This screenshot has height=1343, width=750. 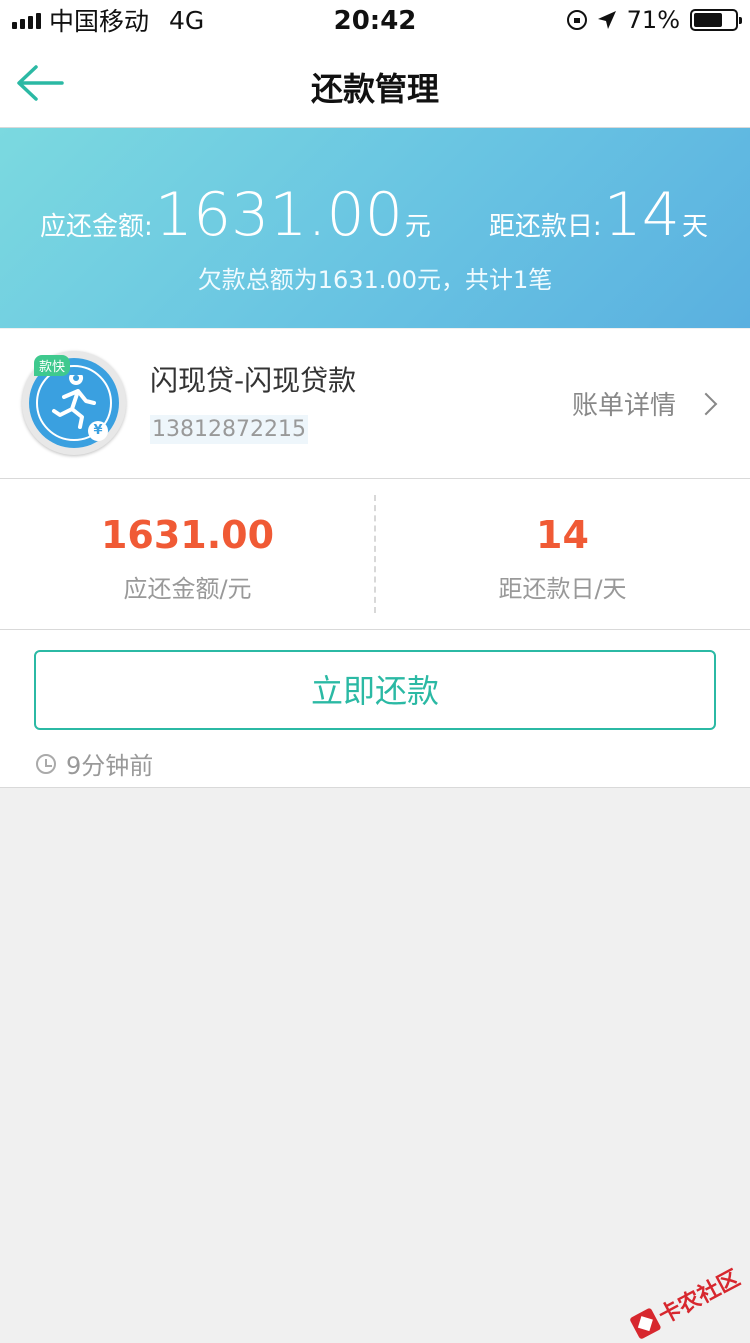 I want to click on location-icon, so click(x=606, y=20).